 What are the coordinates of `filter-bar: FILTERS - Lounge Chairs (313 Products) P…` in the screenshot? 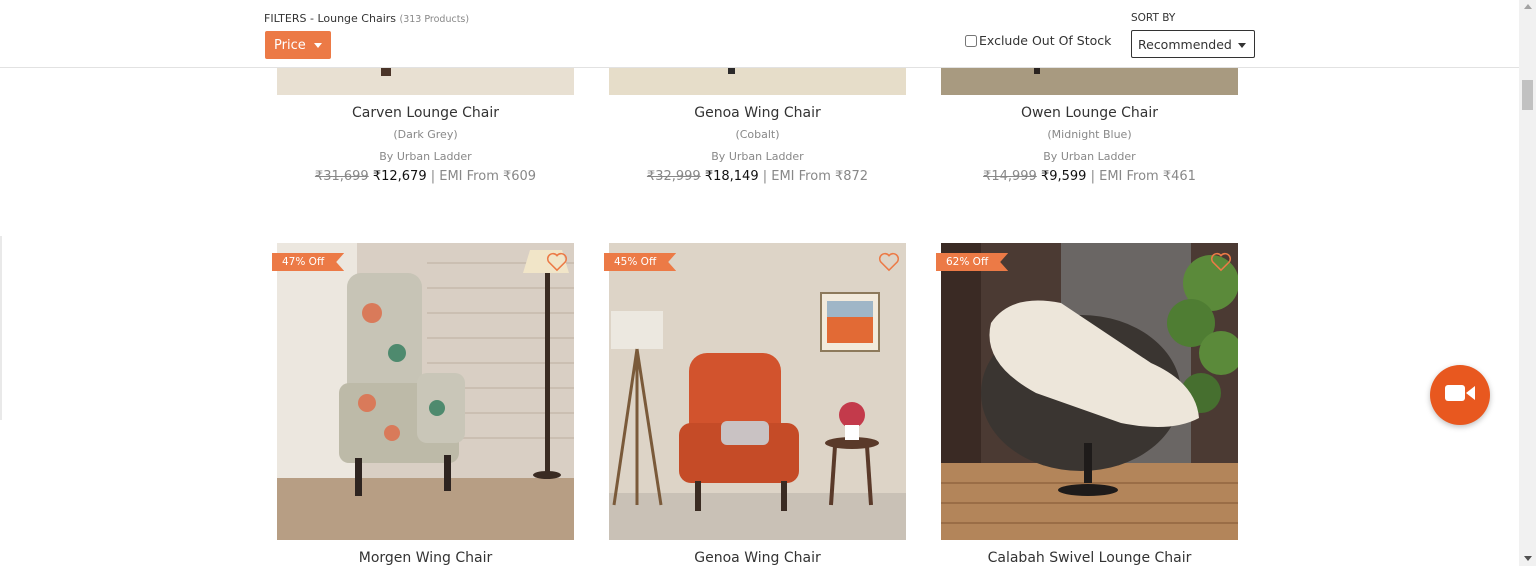 It's located at (759, 34).